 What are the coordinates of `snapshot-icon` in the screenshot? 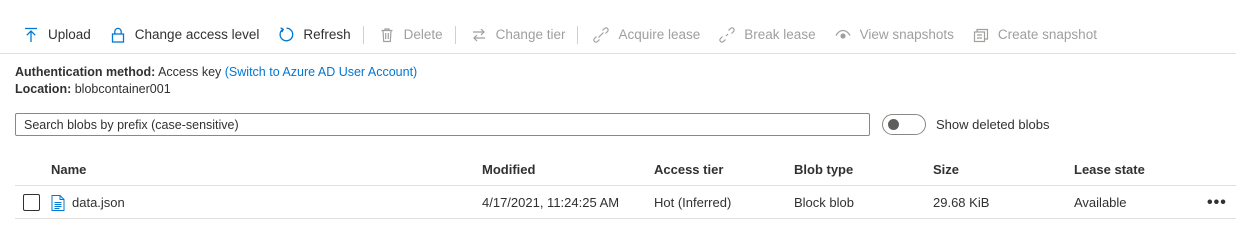 It's located at (981, 35).